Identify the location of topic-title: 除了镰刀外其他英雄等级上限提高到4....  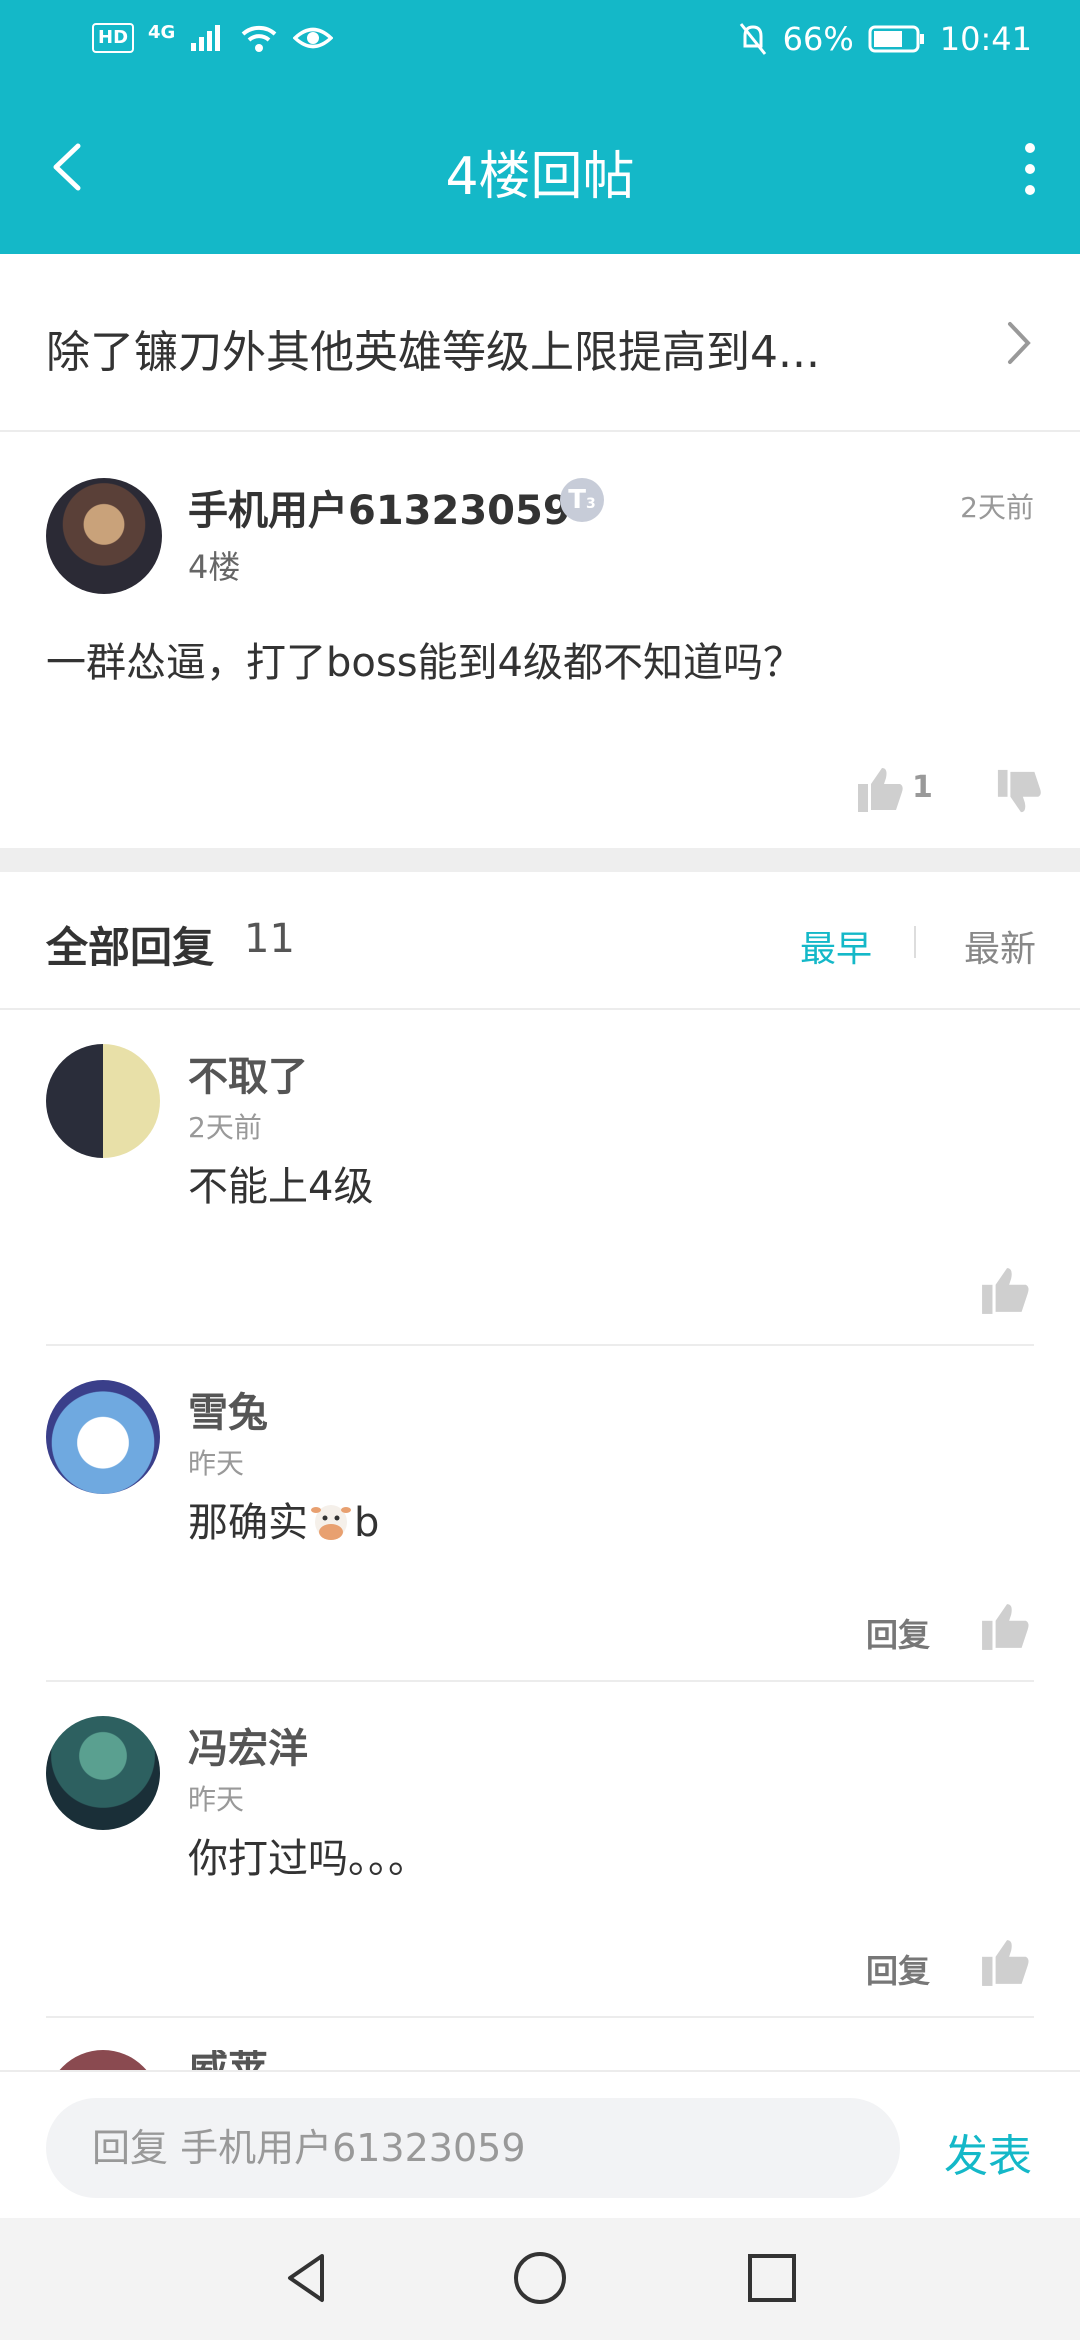
(433, 352).